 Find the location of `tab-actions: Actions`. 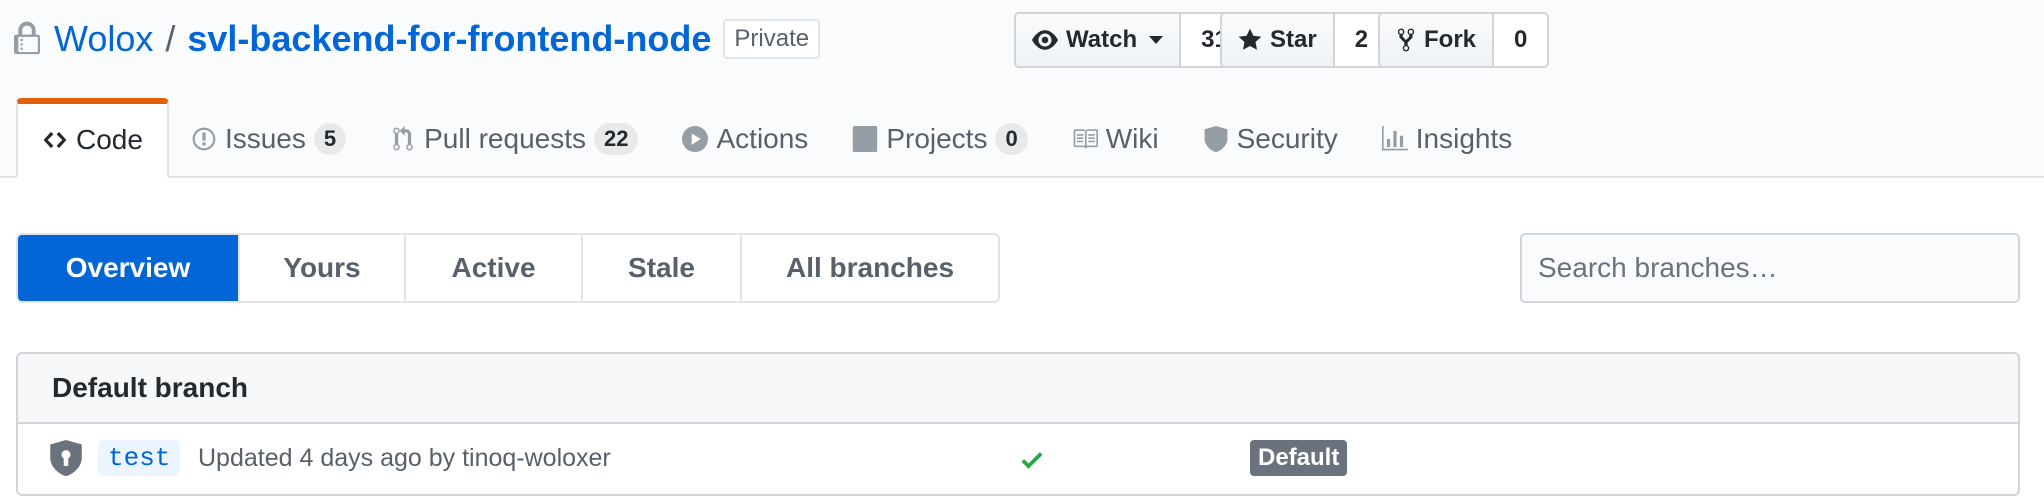

tab-actions: Actions is located at coordinates (745, 138).